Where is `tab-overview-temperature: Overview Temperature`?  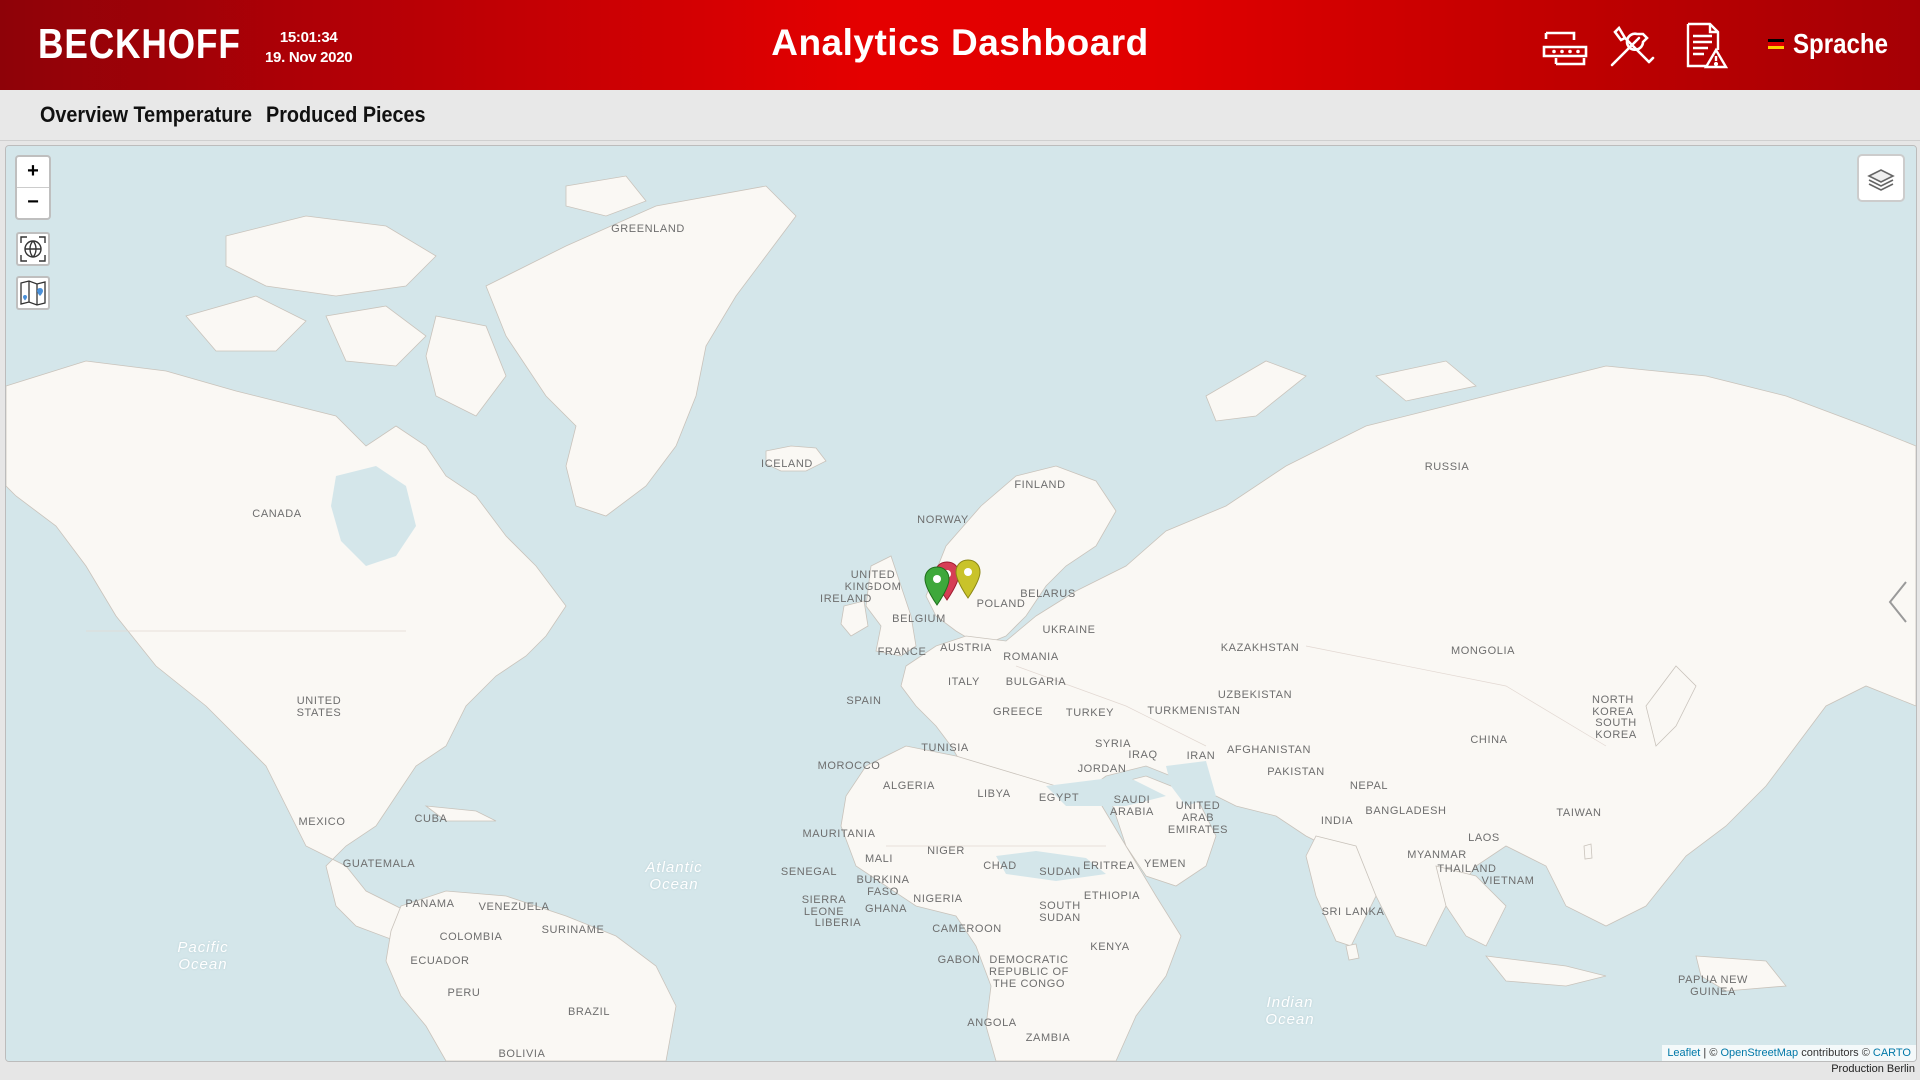
tab-overview-temperature: Overview Temperature is located at coordinates (146, 115).